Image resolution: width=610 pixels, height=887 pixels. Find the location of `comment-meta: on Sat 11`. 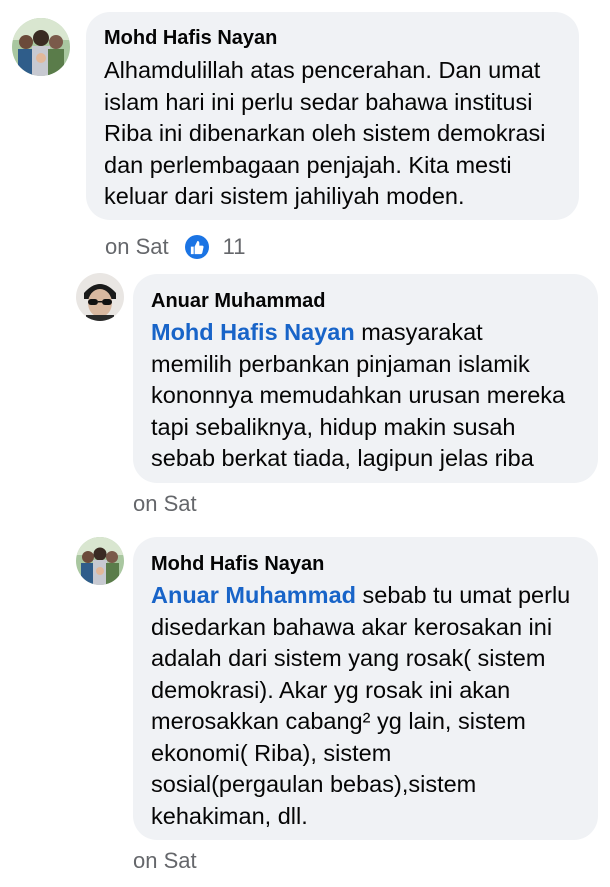

comment-meta: on Sat 11 is located at coordinates (175, 247).